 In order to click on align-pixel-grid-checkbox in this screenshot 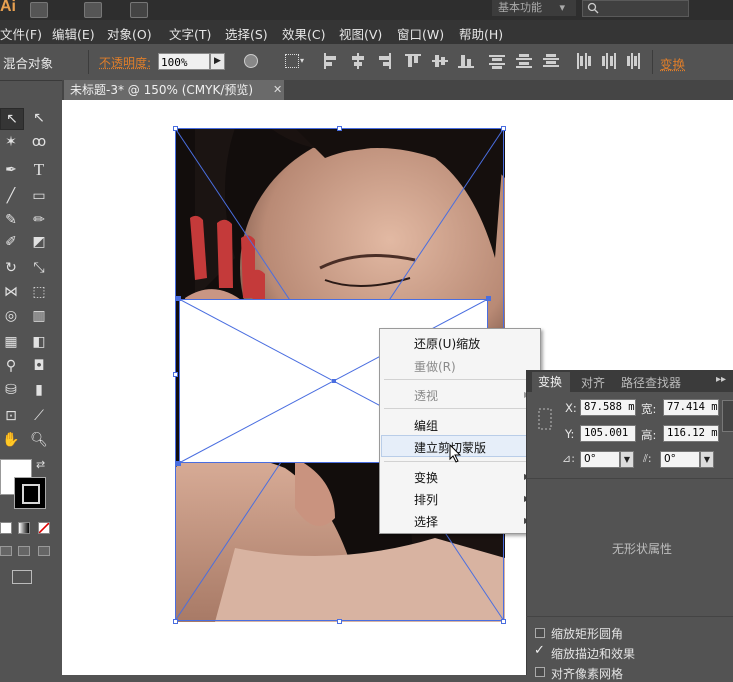, I will do `click(540, 672)`.